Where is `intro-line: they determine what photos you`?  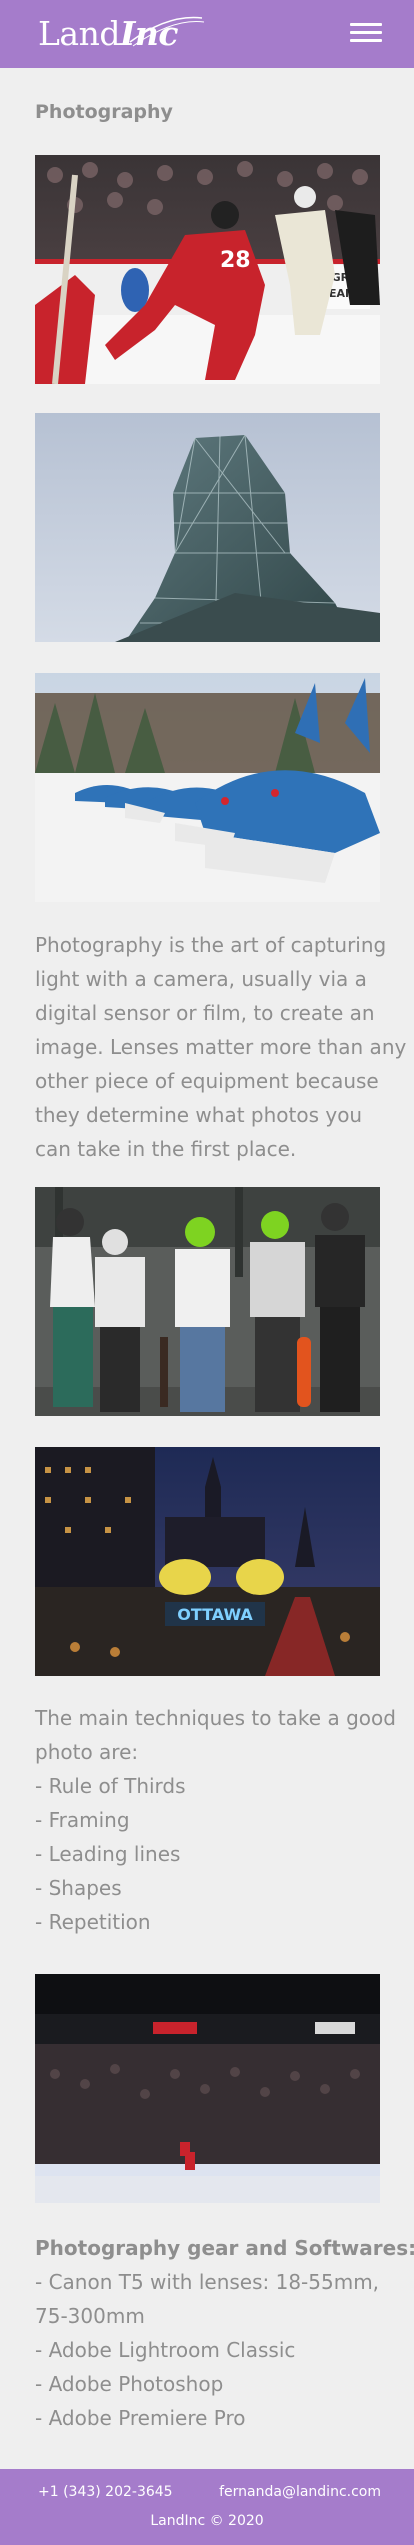 intro-line: they determine what photos you is located at coordinates (199, 1115).